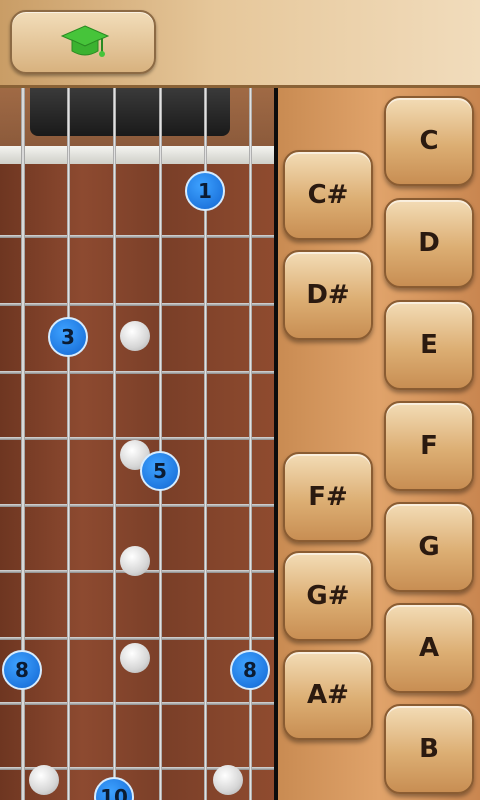  I want to click on tuner-plate, so click(130, 112).